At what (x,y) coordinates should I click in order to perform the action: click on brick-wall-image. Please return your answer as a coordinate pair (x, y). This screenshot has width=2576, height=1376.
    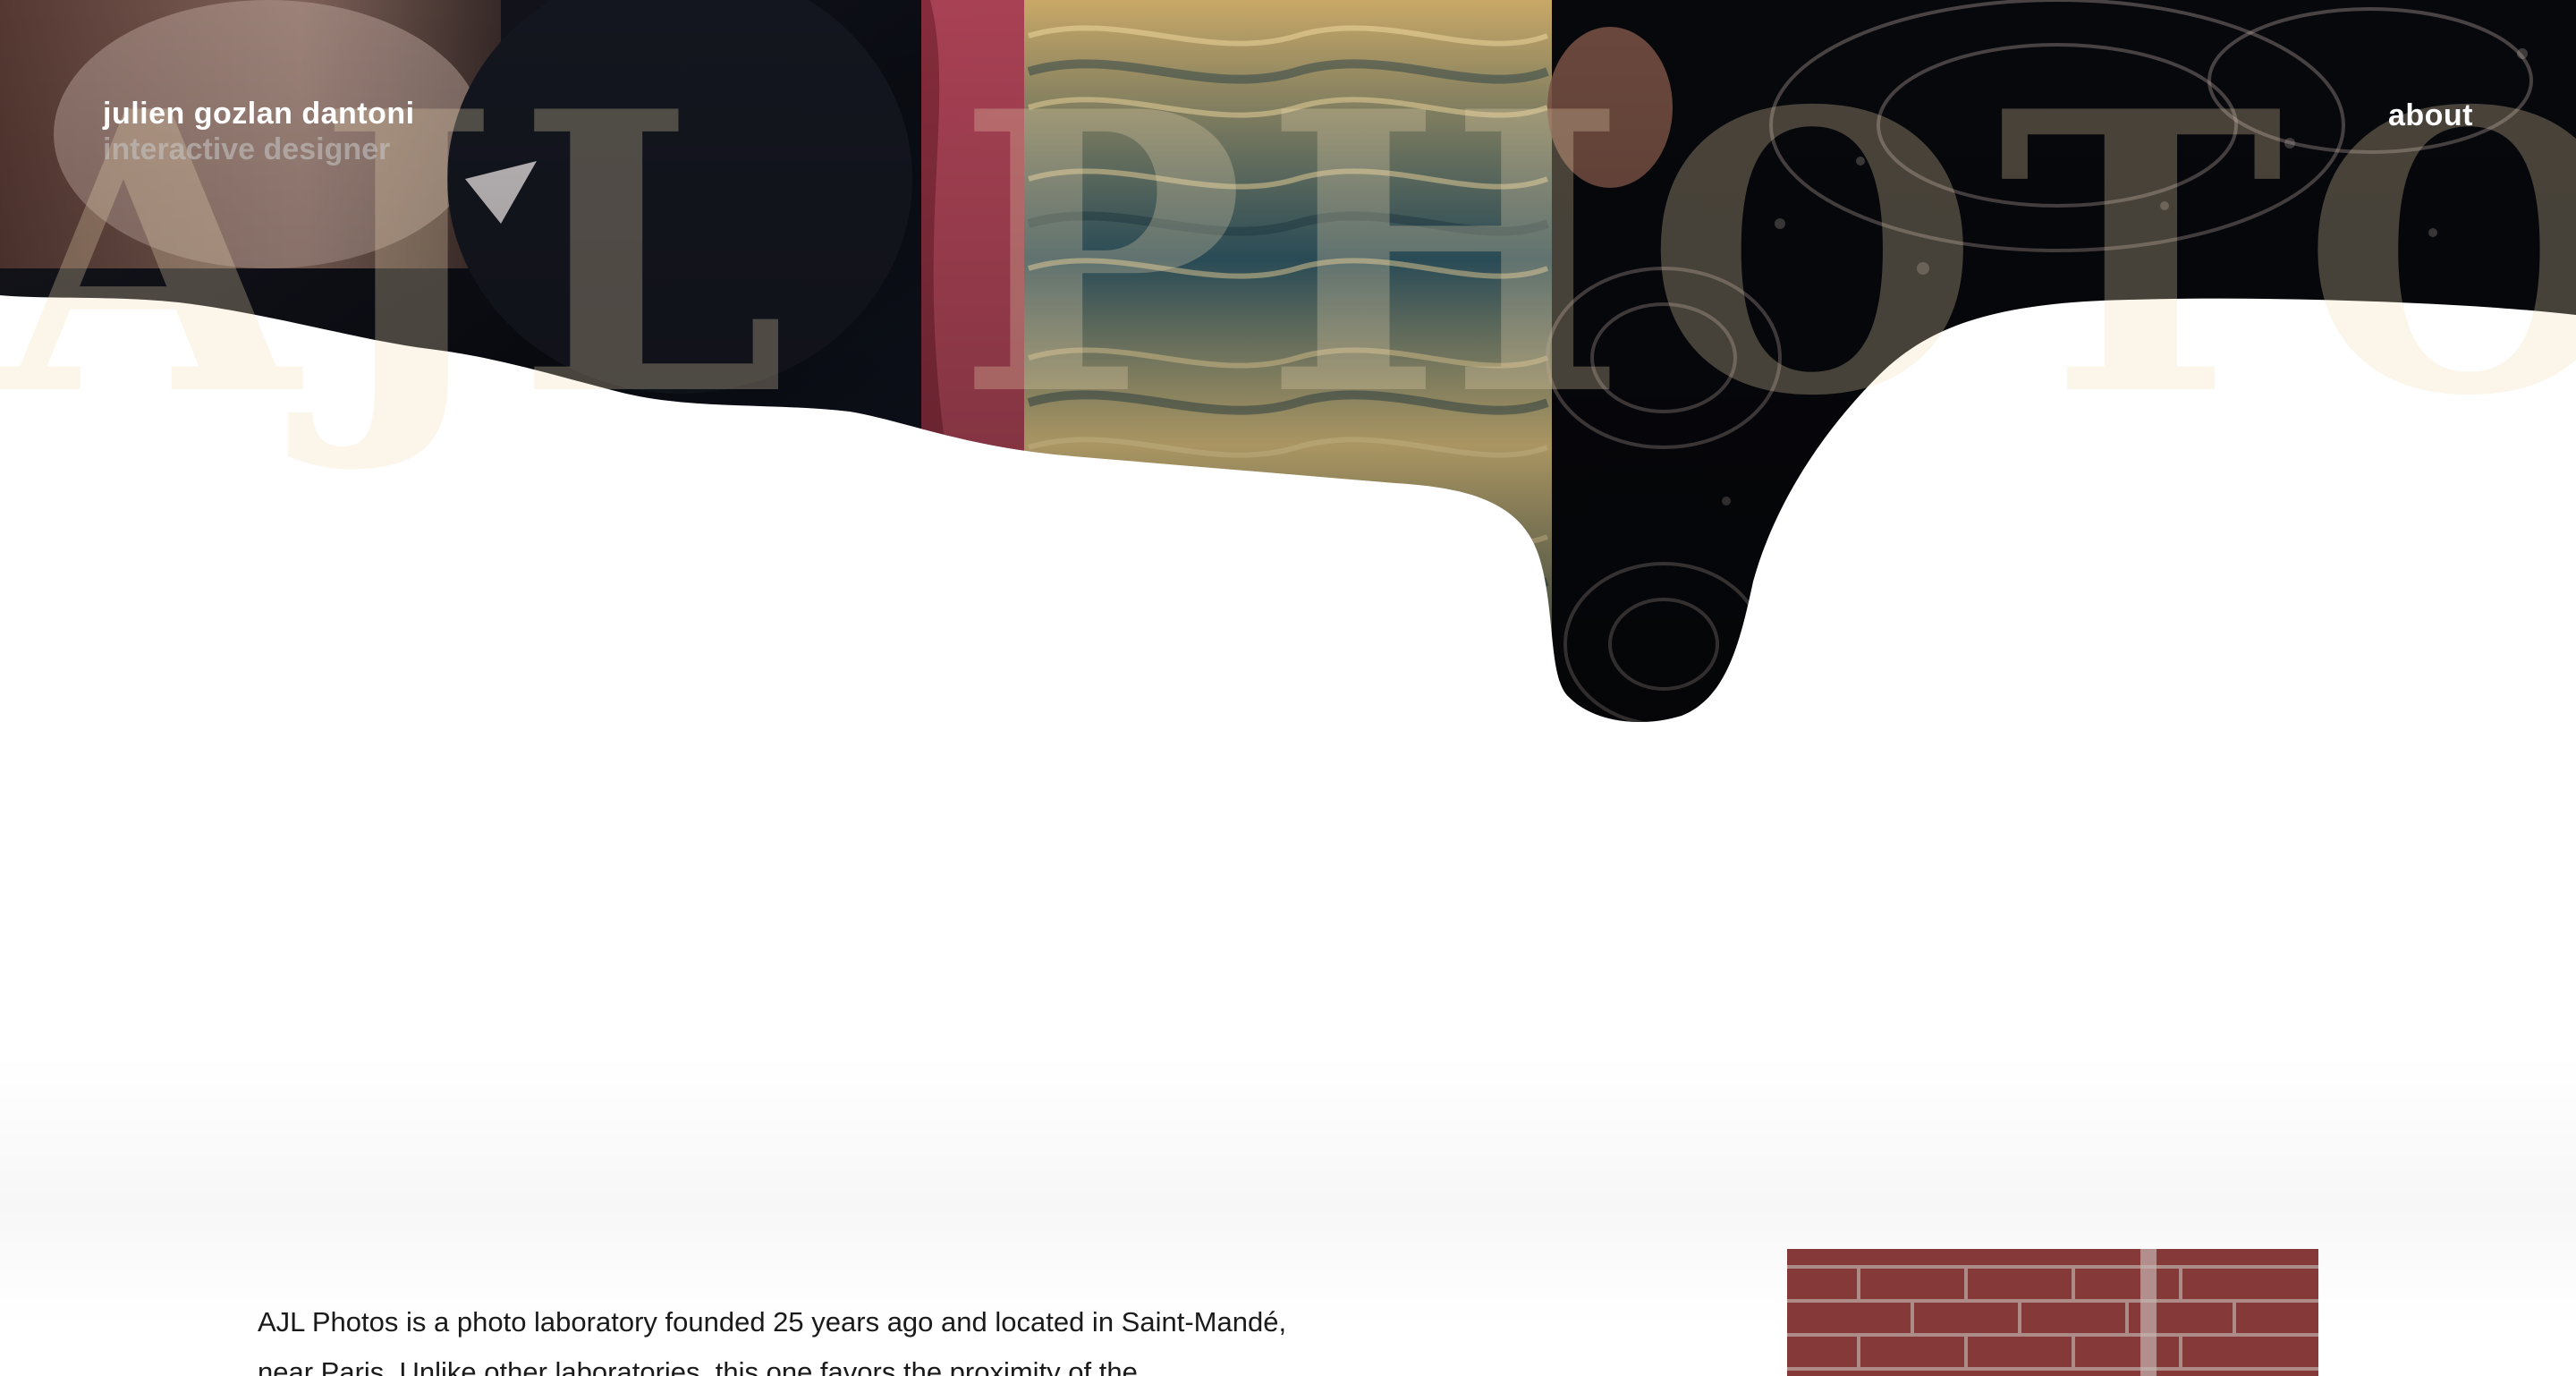
    Looking at the image, I should click on (2052, 1312).